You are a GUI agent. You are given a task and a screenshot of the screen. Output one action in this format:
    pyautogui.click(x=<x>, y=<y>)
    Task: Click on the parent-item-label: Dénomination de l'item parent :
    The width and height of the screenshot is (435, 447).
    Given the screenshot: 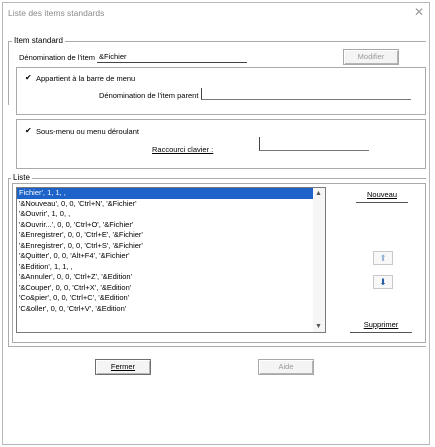 What is the action you would take?
    pyautogui.click(x=151, y=95)
    